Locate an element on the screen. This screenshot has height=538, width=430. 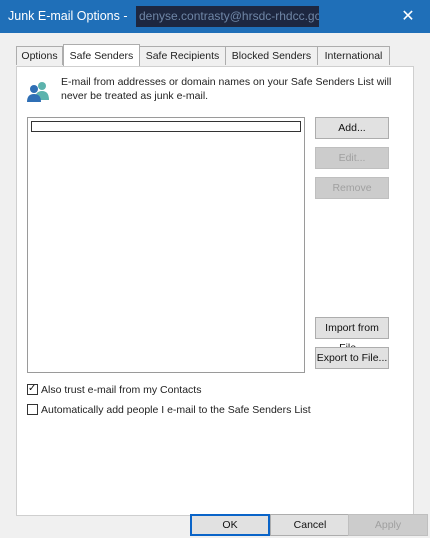
trust-contacts-checkbox: ✓ is located at coordinates (32, 389).